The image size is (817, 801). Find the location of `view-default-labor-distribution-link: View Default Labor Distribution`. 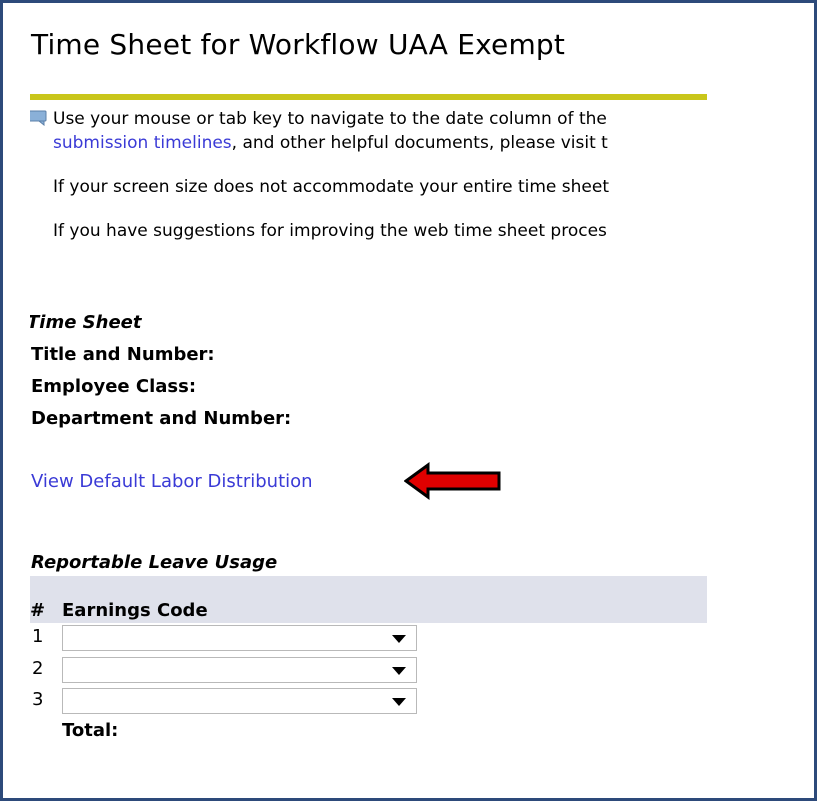

view-default-labor-distribution-link: View Default Labor Distribution is located at coordinates (172, 481).